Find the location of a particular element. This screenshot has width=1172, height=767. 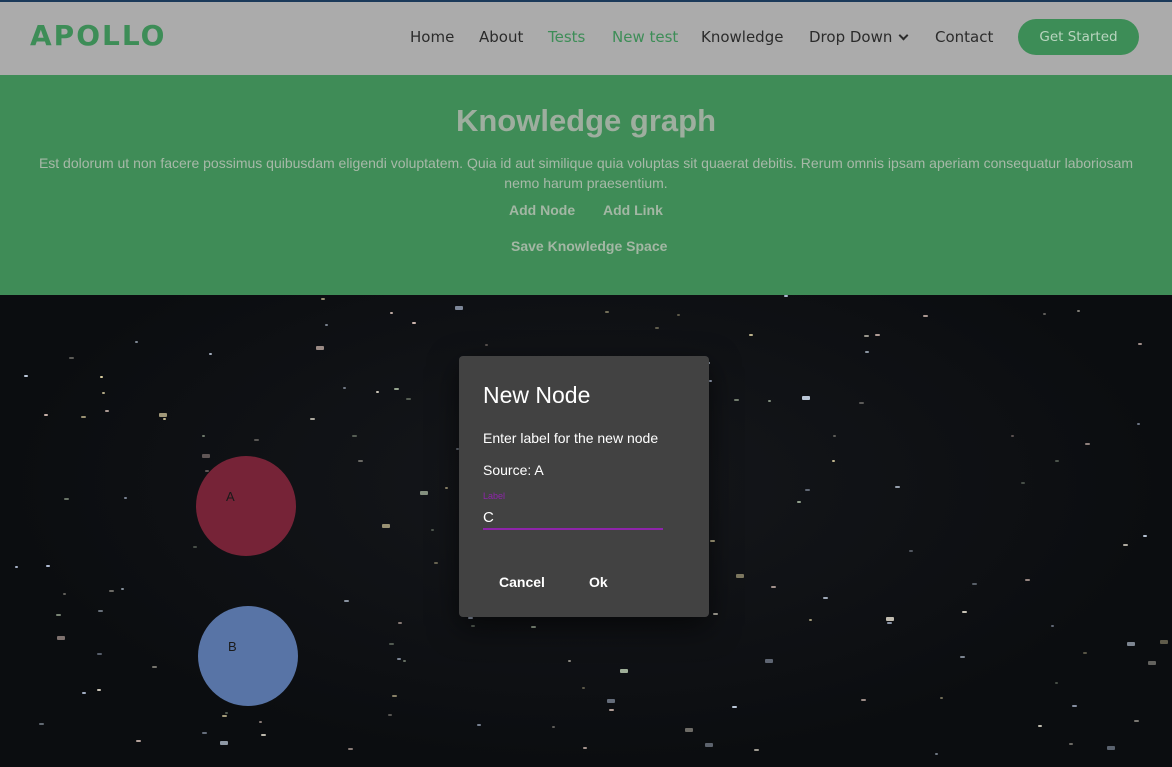

dialog-source: Source: A is located at coordinates (513, 470).